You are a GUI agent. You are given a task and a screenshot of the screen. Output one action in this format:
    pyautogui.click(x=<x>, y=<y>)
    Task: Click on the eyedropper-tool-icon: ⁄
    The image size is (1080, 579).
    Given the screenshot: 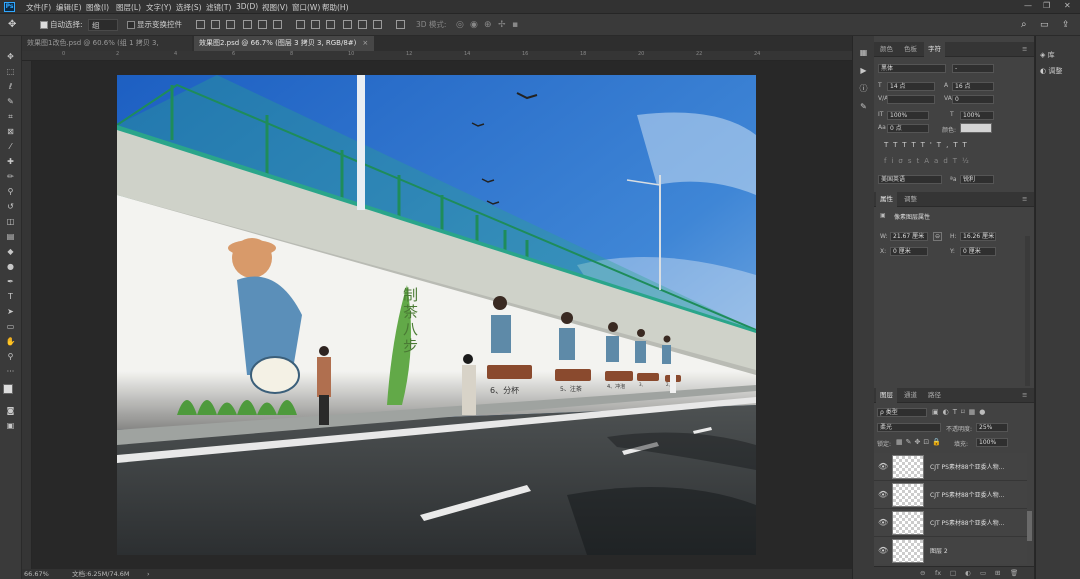 What is the action you would take?
    pyautogui.click(x=10, y=147)
    